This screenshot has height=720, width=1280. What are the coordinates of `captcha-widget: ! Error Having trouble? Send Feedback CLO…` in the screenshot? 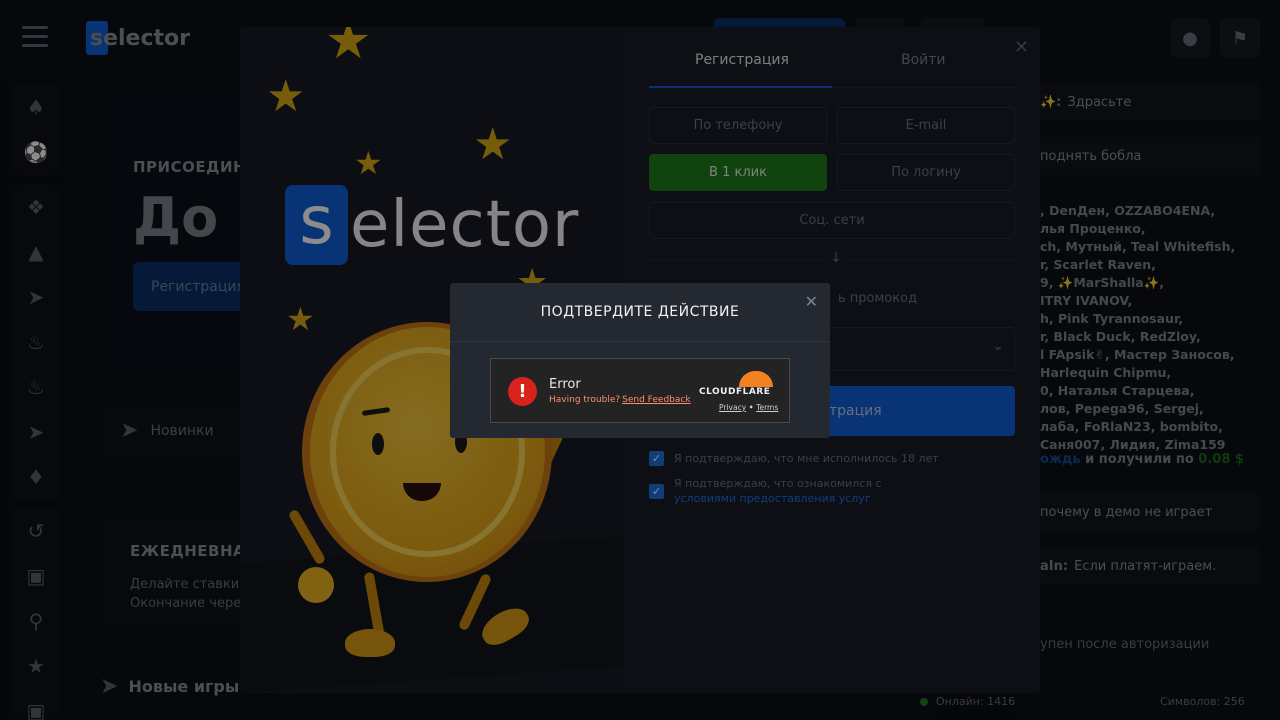 It's located at (640, 390).